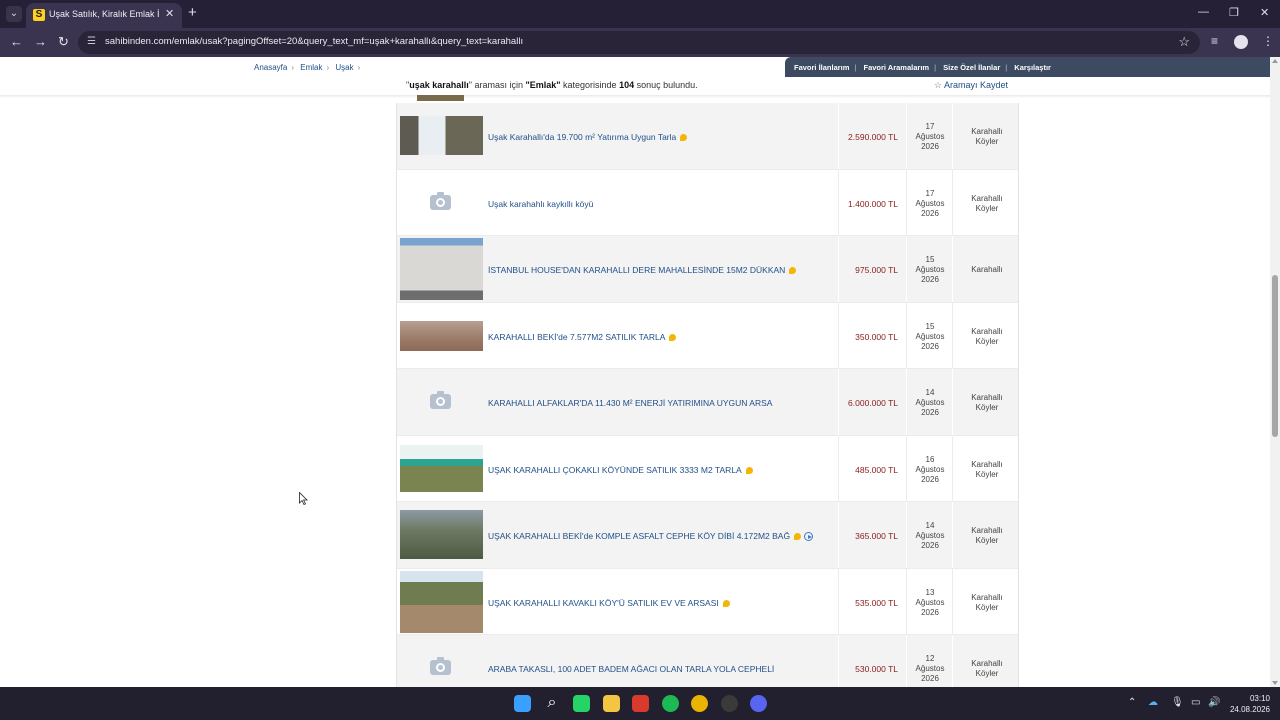 The width and height of the screenshot is (1280, 720). What do you see at coordinates (1268, 41) in the screenshot?
I see `menu-icon: ⋮` at bounding box center [1268, 41].